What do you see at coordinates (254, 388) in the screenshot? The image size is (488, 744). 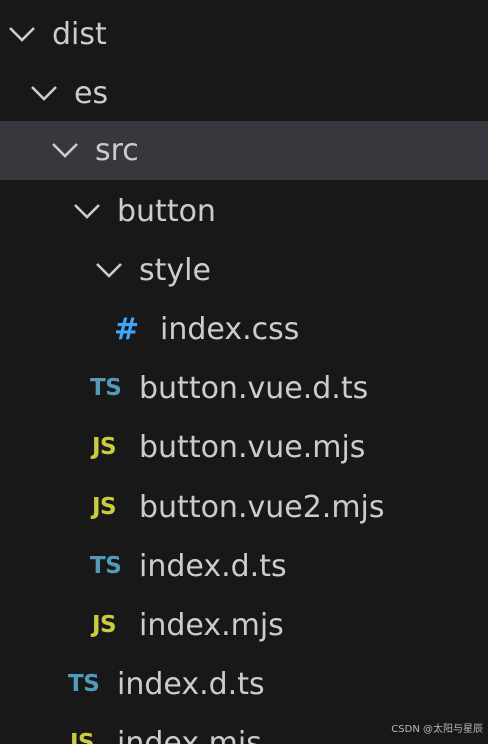 I see `tree-item-label: button.vue.d.ts` at bounding box center [254, 388].